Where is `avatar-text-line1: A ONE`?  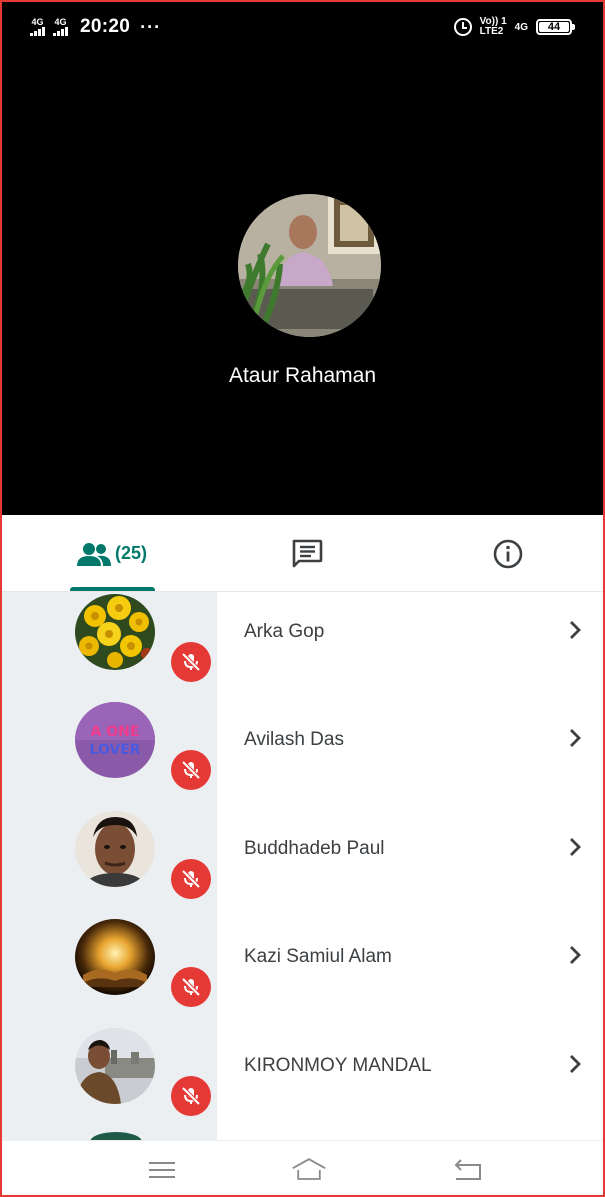 avatar-text-line1: A ONE is located at coordinates (115, 732).